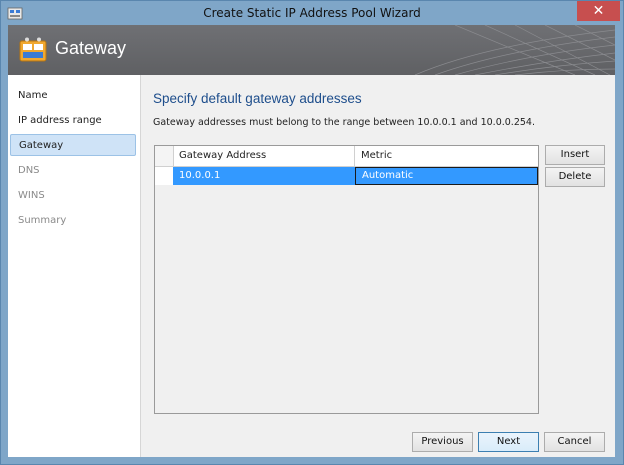 This screenshot has width=624, height=465. Describe the element at coordinates (73, 121) in the screenshot. I see `nav-item-ip-address-range: IP address range` at that location.